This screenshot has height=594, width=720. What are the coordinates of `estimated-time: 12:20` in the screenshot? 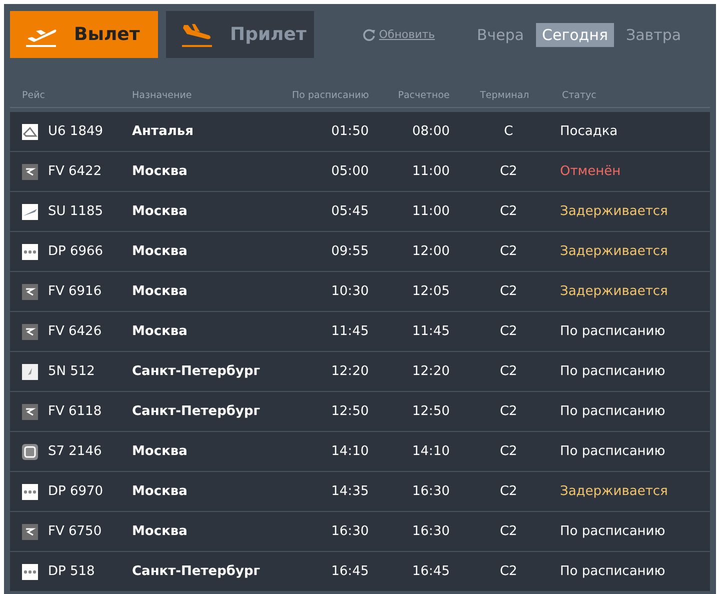 It's located at (431, 371).